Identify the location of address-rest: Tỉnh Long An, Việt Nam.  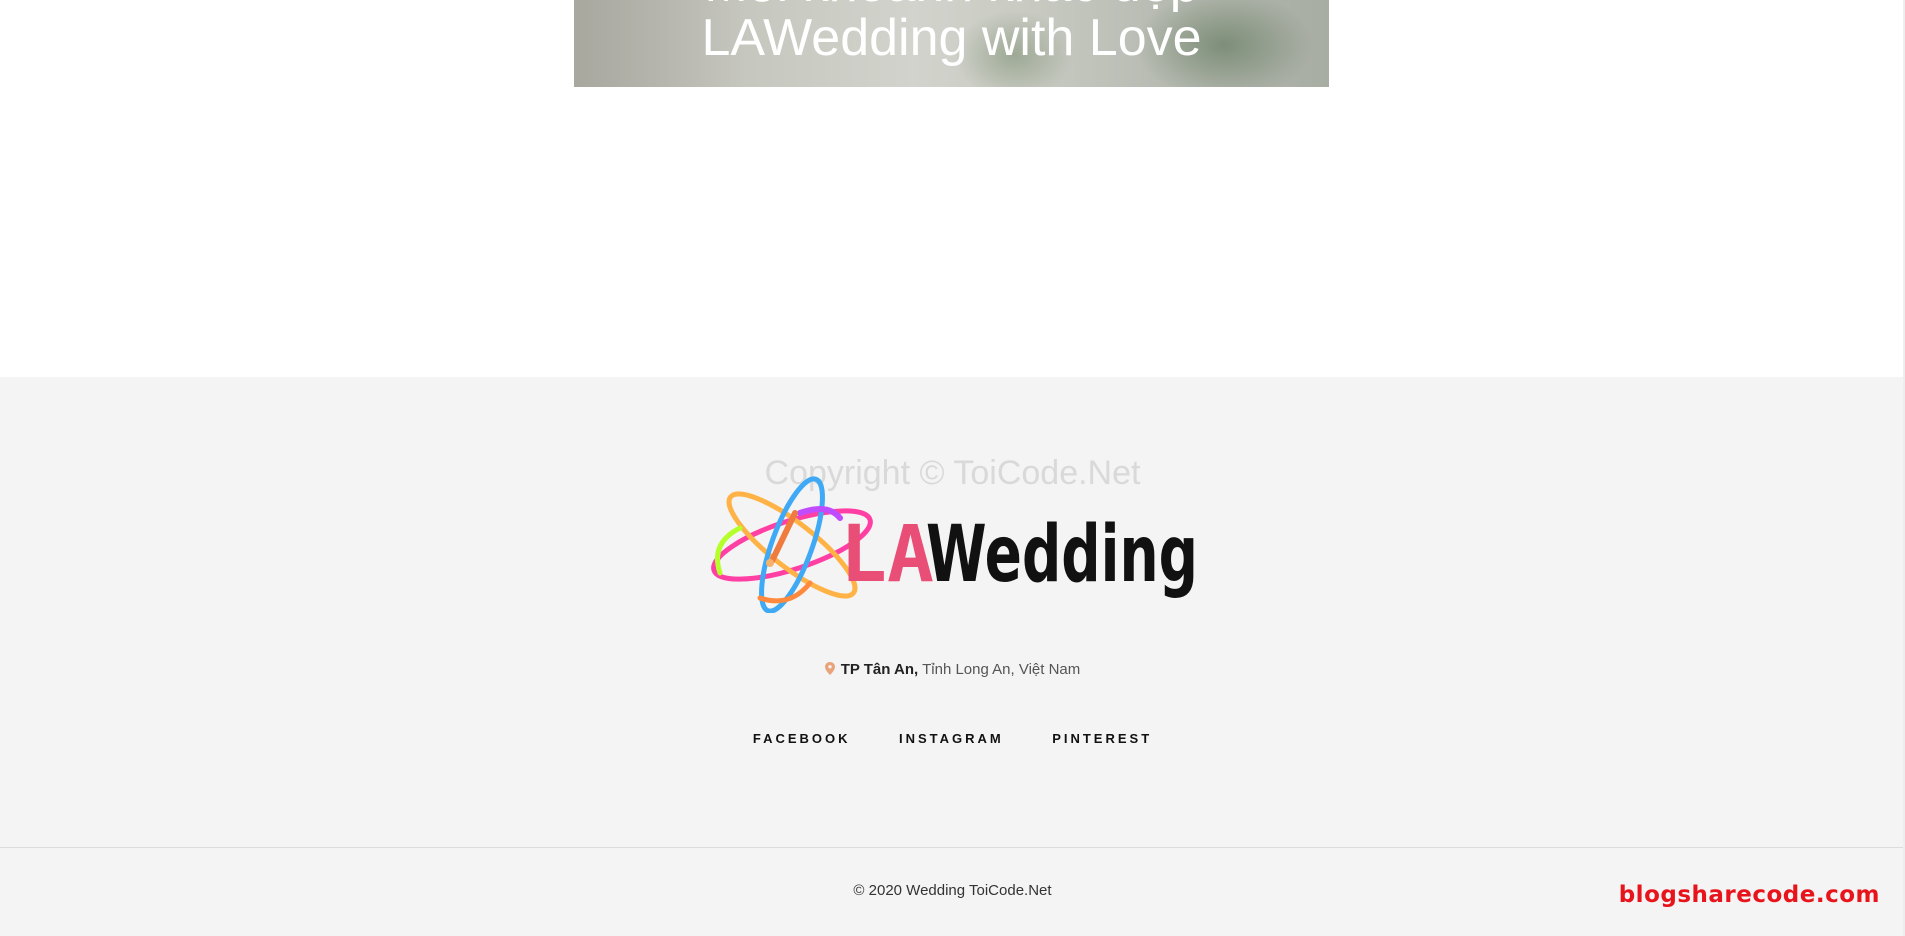
(999, 669).